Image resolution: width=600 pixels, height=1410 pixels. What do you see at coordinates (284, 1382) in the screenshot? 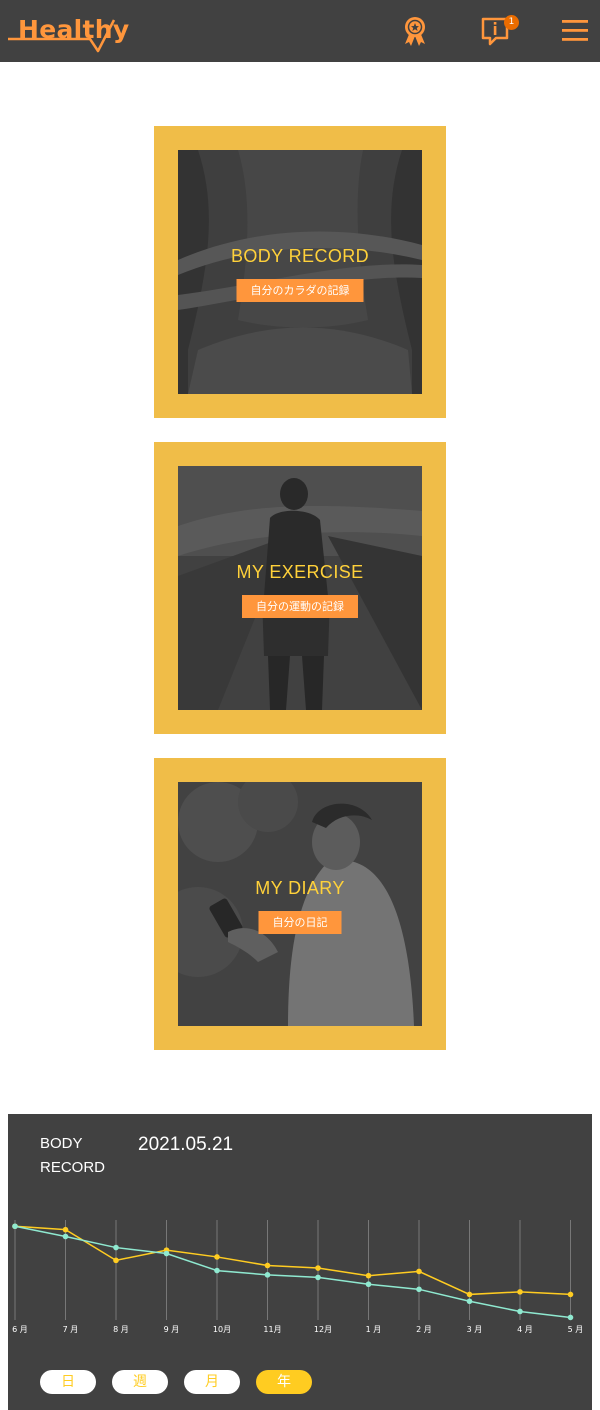
I see `tab-year: 年` at bounding box center [284, 1382].